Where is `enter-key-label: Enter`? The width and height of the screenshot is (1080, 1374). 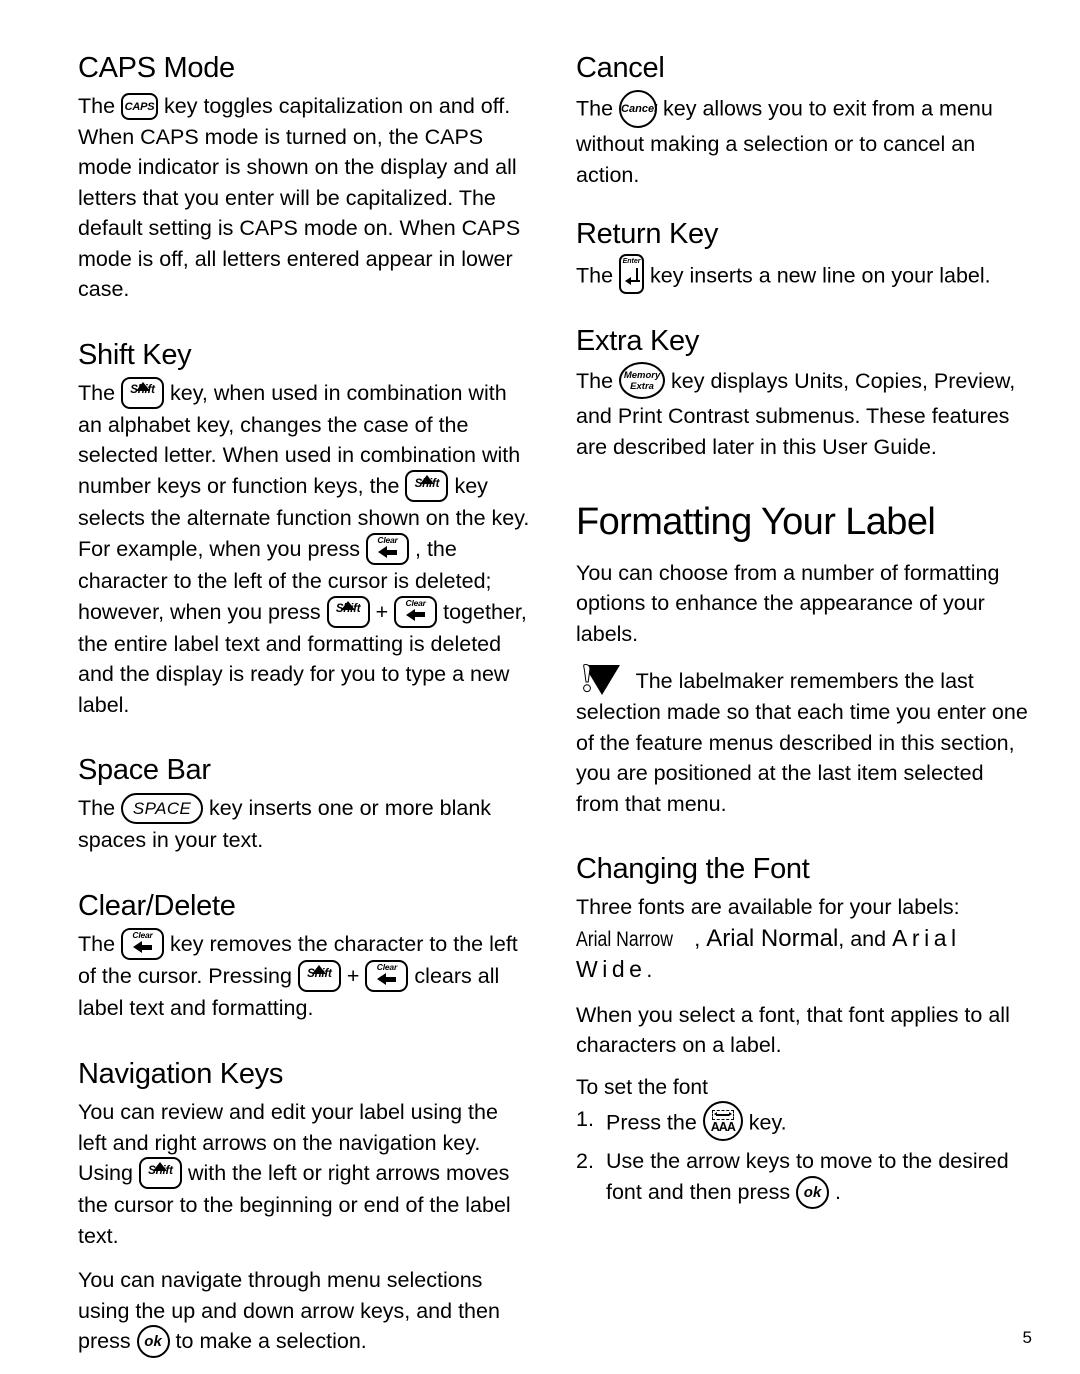 enter-key-label: Enter is located at coordinates (631, 262).